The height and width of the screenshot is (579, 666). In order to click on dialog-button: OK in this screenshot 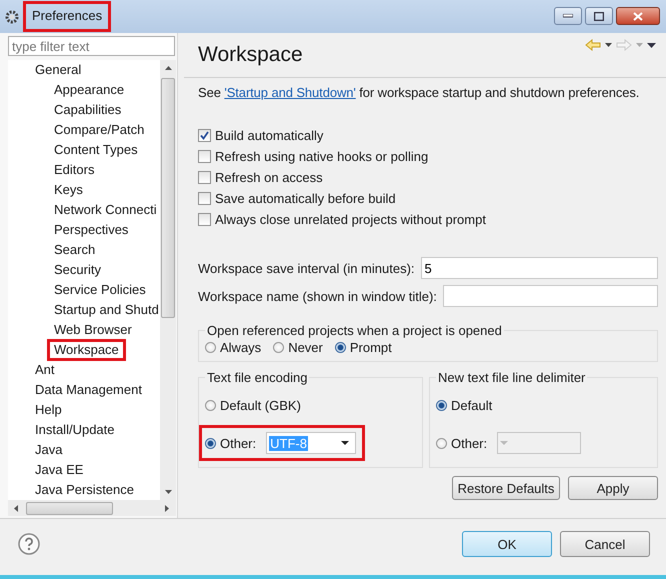, I will do `click(507, 544)`.